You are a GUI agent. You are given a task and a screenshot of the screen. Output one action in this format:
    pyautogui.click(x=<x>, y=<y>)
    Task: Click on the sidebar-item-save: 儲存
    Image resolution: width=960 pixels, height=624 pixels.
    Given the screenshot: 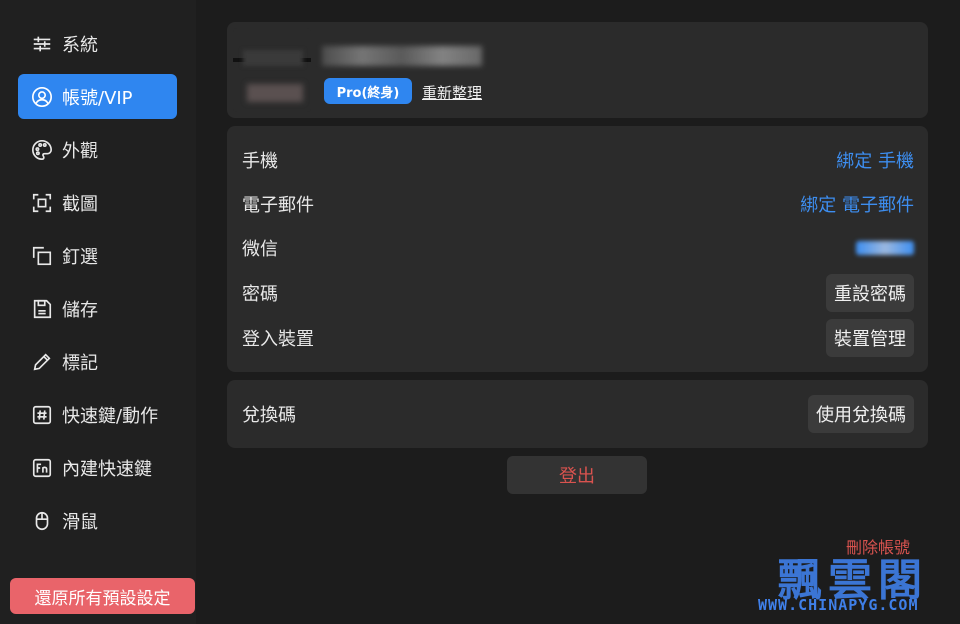 What is the action you would take?
    pyautogui.click(x=97, y=308)
    